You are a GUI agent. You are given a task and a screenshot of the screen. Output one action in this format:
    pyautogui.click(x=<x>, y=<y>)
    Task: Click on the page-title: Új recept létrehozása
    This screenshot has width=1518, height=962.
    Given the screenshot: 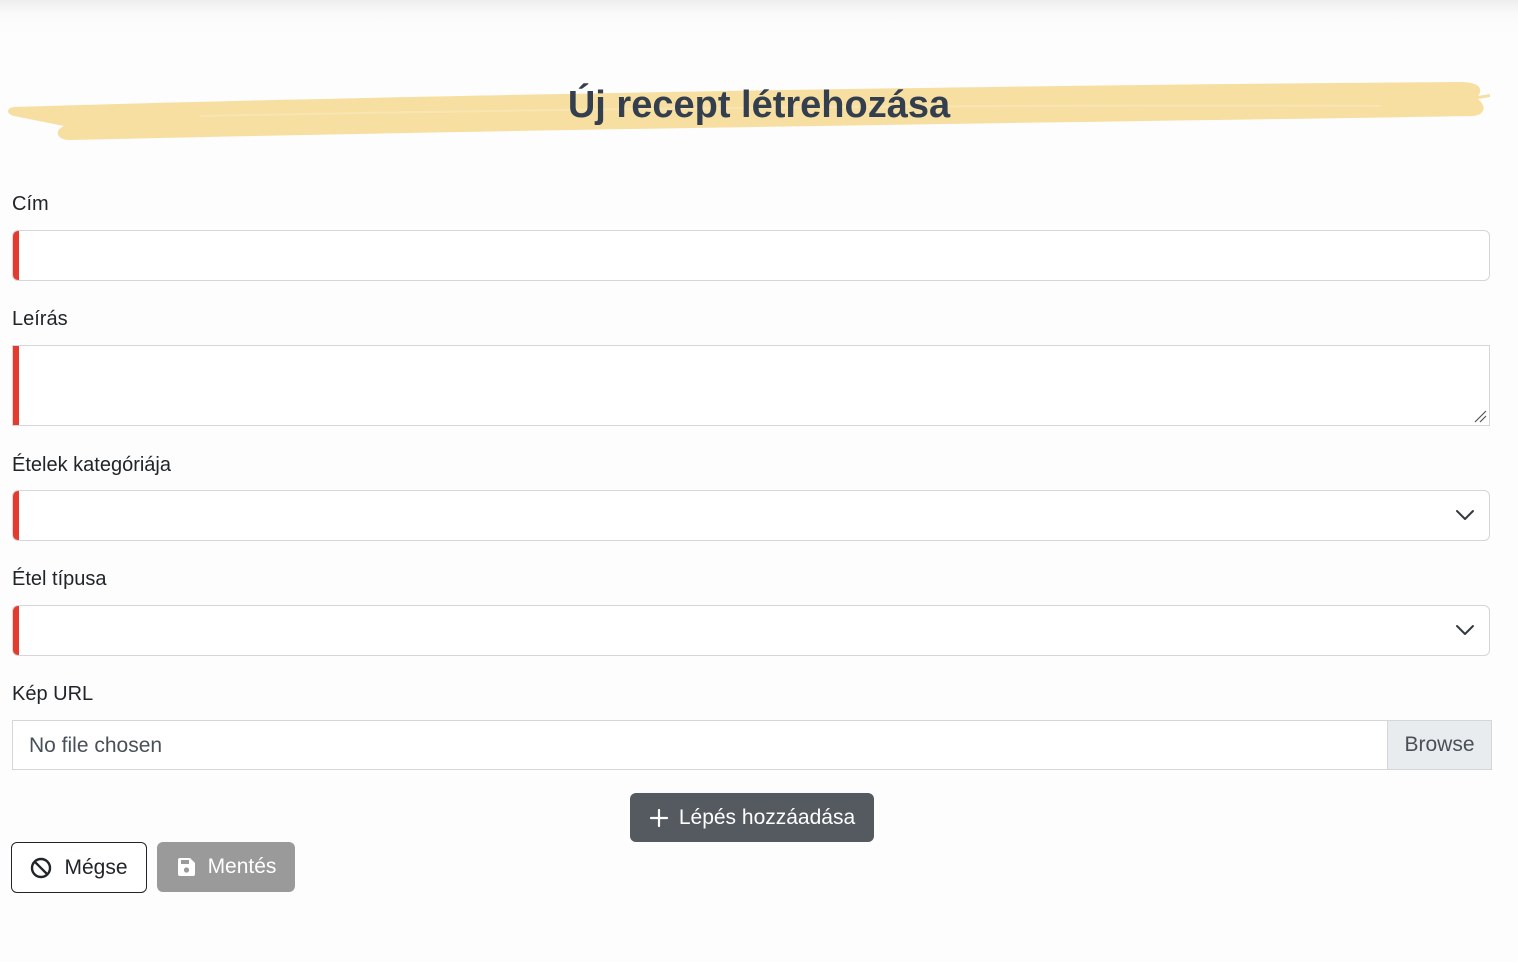 What is the action you would take?
    pyautogui.click(x=759, y=105)
    